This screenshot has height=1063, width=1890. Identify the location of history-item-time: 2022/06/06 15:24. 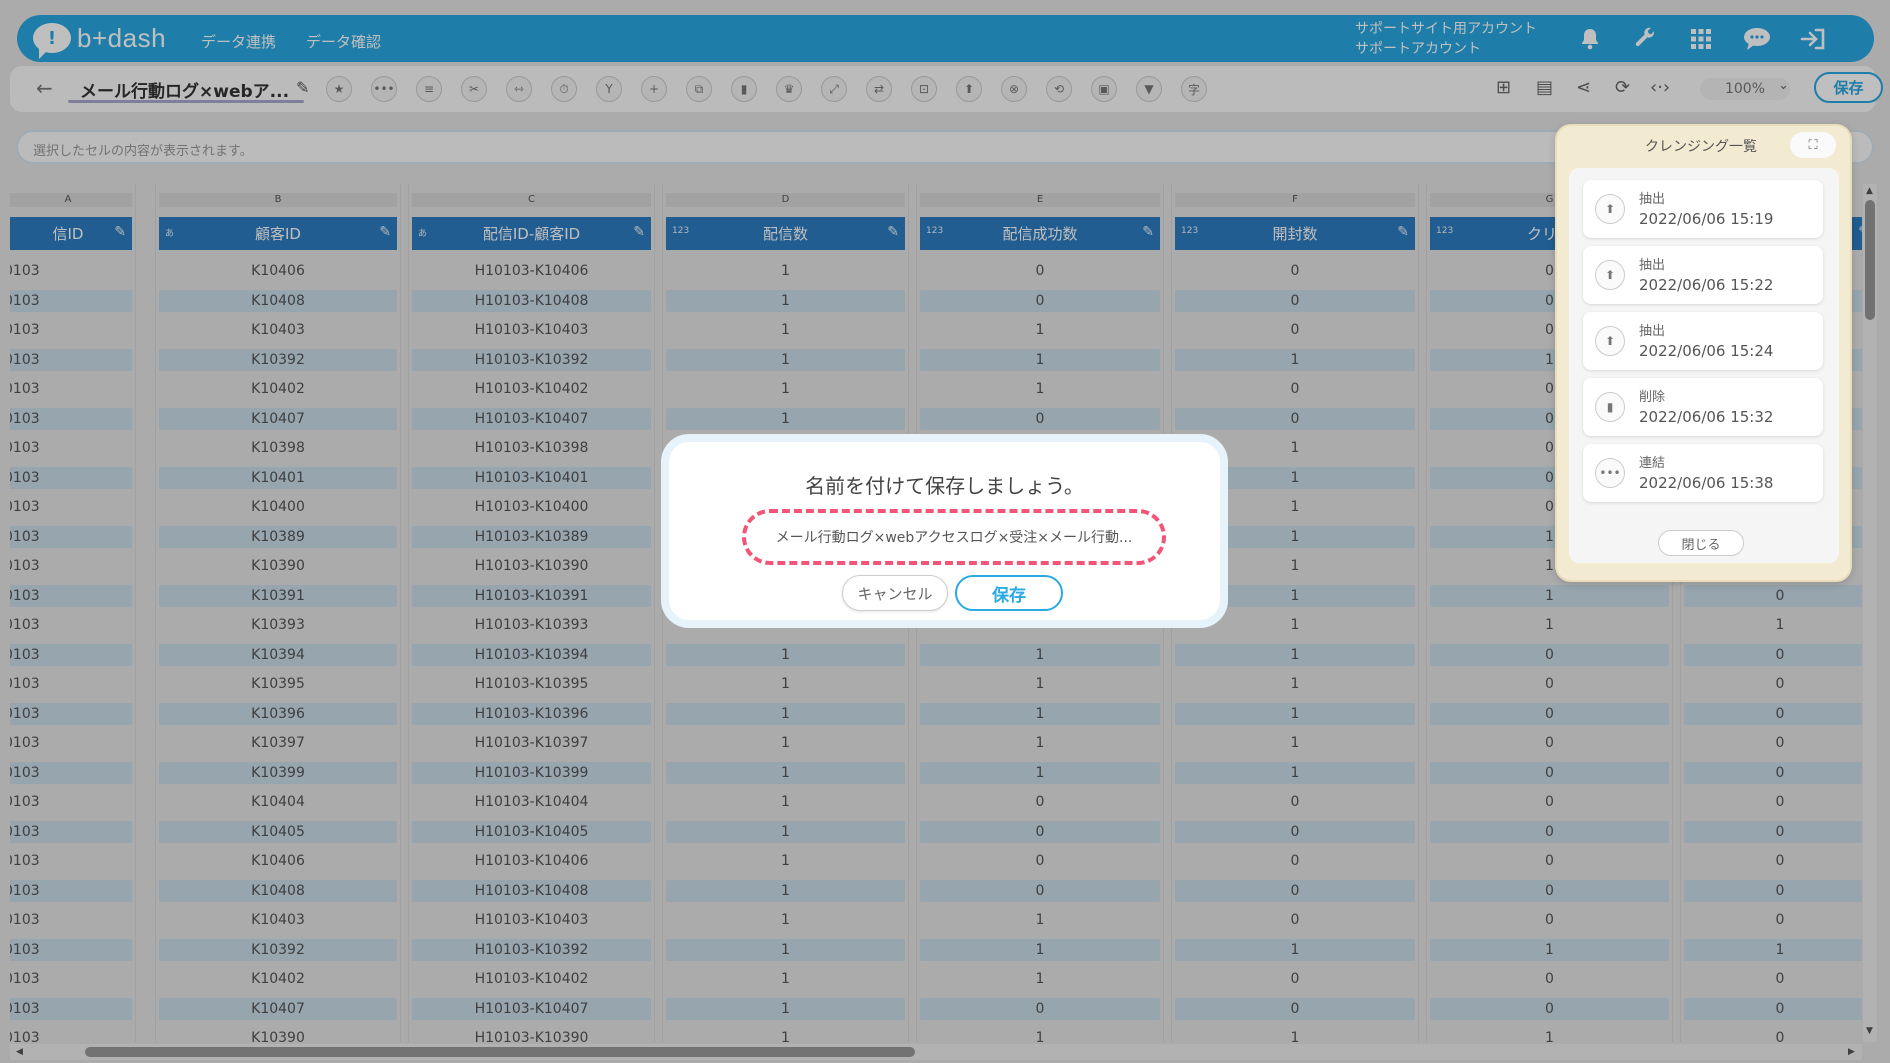
(1706, 351).